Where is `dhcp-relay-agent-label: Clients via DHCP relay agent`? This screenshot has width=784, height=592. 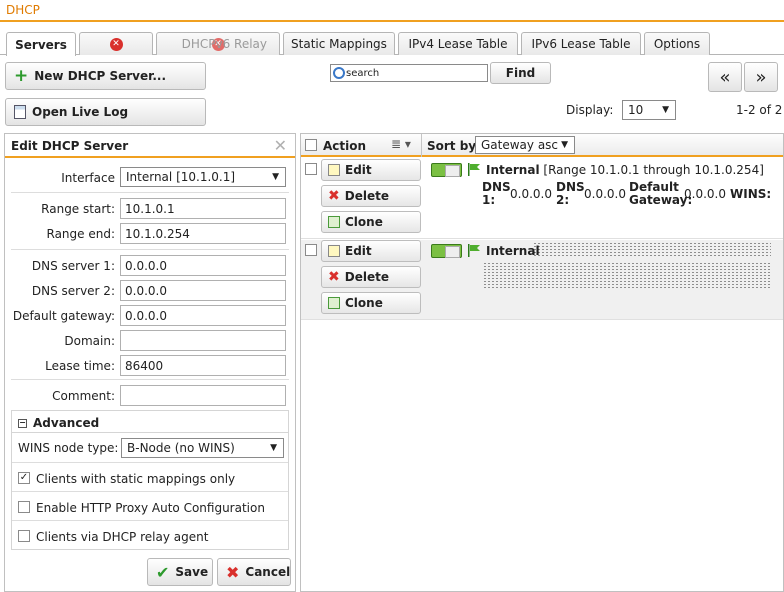 dhcp-relay-agent-label: Clients via DHCP relay agent is located at coordinates (122, 537).